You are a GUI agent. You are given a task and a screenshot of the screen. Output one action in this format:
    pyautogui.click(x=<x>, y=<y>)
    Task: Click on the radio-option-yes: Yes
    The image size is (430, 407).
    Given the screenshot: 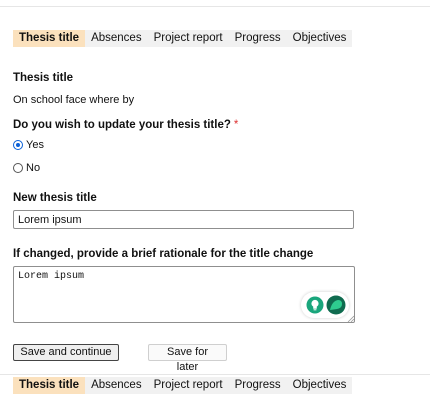 What is the action you would take?
    pyautogui.click(x=28, y=145)
    